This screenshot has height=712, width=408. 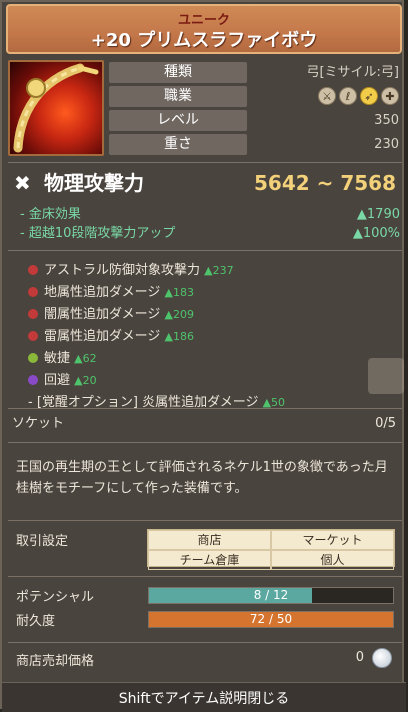 I want to click on attack-row: ✖ 物理攻撃力 5642 ~ 7568, so click(x=207, y=183).